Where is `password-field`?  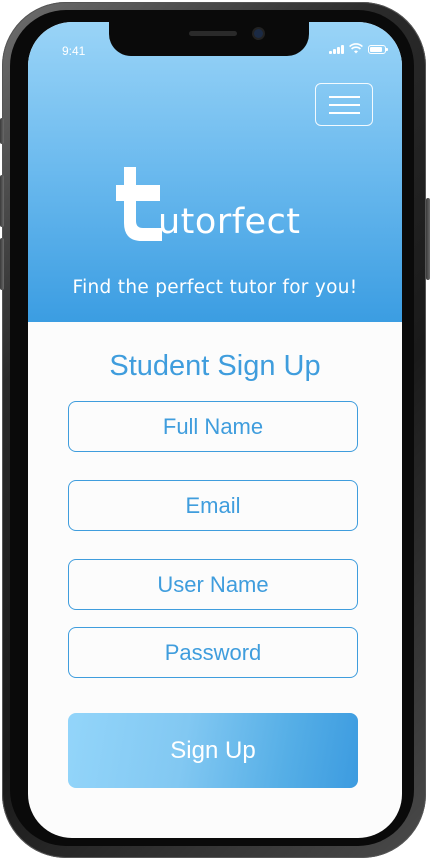 password-field is located at coordinates (213, 652).